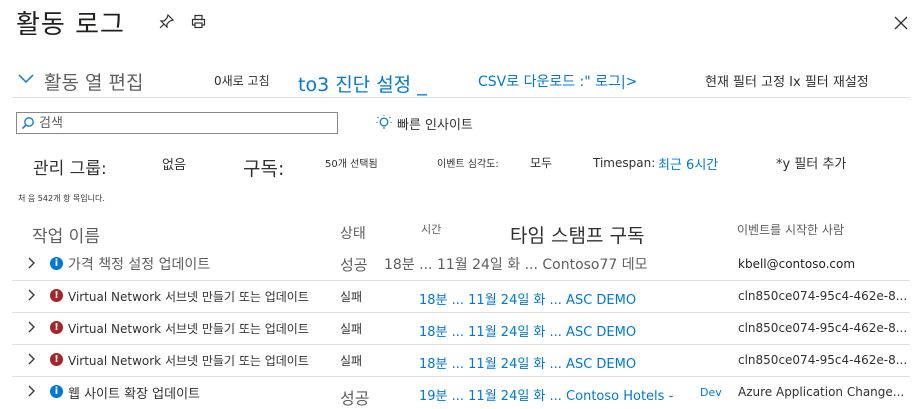  Describe the element at coordinates (797, 264) in the screenshot. I see `initiated-by-value: kbell@contoso.com` at that location.